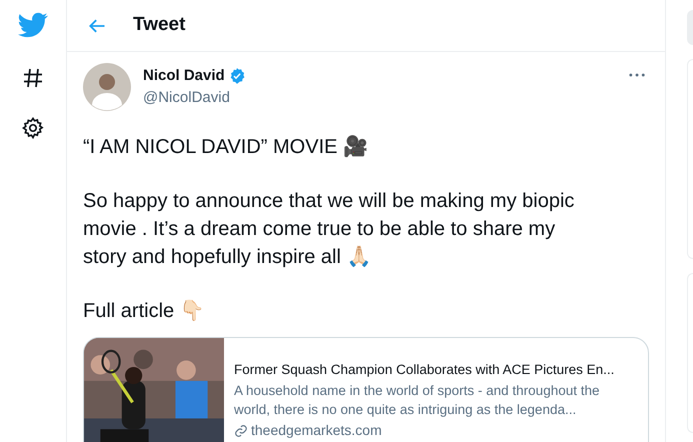  I want to click on author-handle: @NicolDavid, so click(187, 98).